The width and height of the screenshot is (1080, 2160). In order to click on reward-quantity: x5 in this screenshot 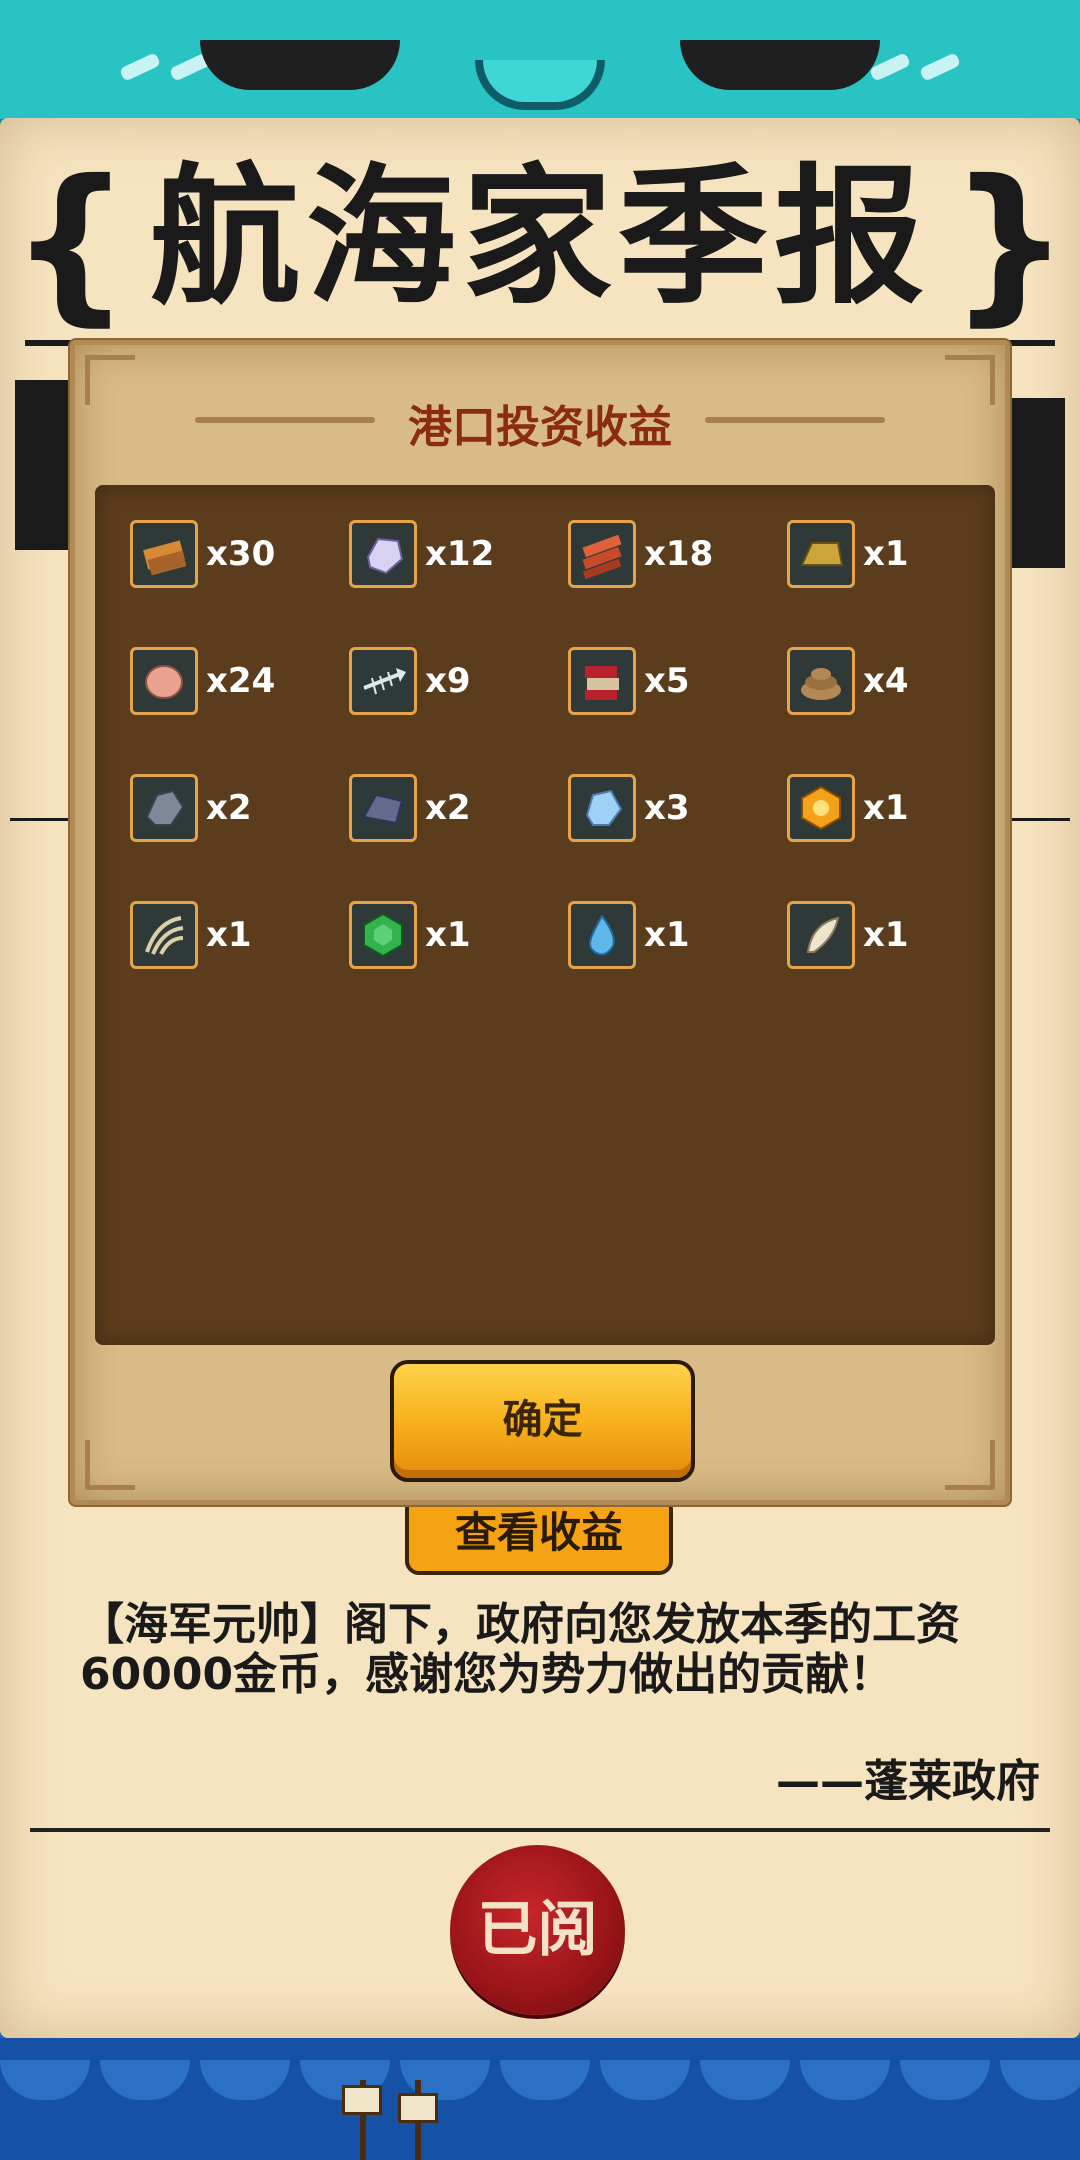, I will do `click(667, 681)`.